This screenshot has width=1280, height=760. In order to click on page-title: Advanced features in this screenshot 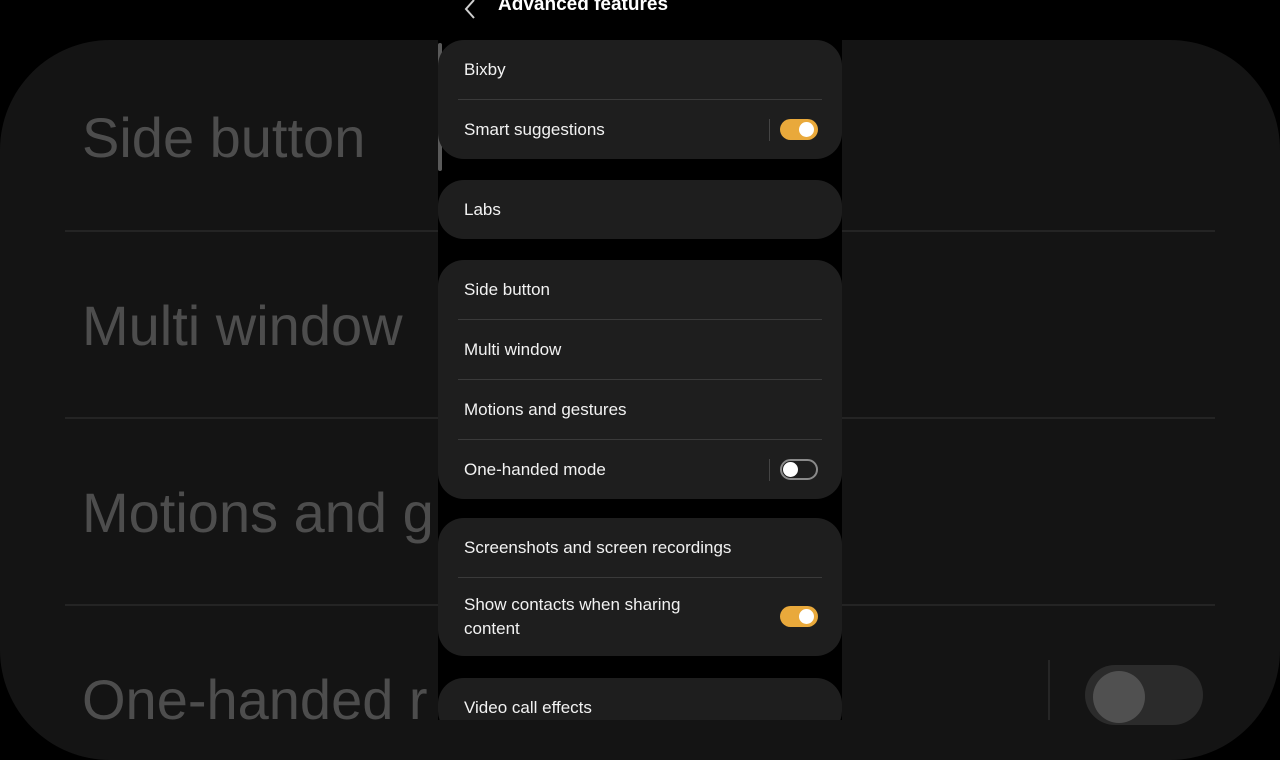, I will do `click(583, 7)`.